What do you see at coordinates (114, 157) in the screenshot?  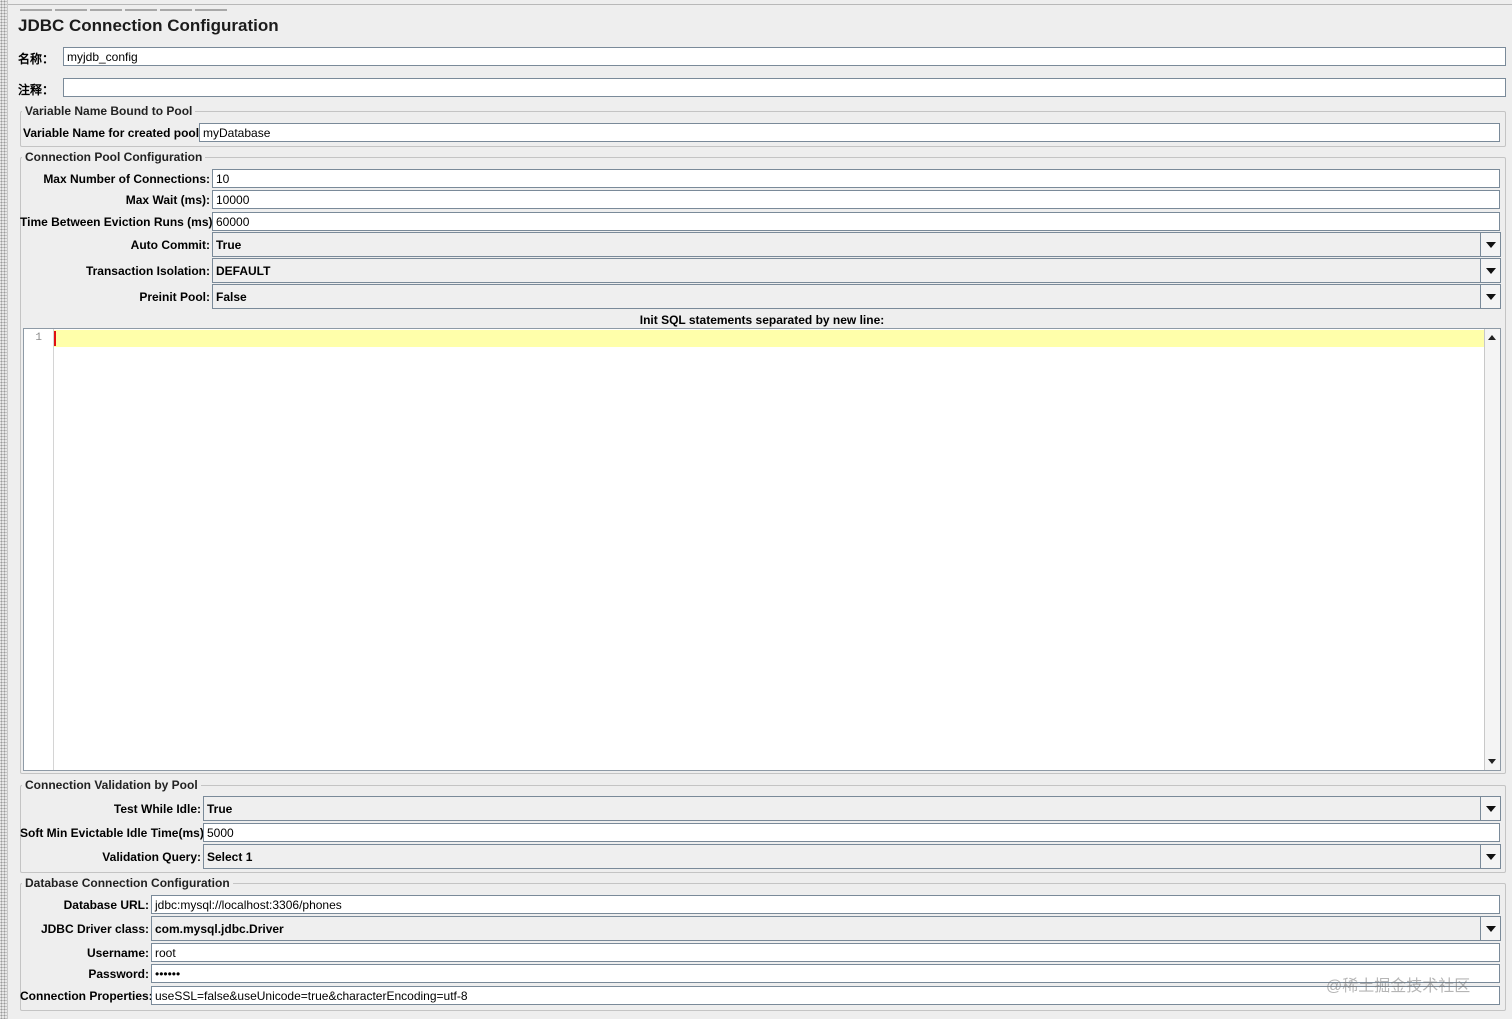 I see `pool-config-legend: Connection Pool Configuration` at bounding box center [114, 157].